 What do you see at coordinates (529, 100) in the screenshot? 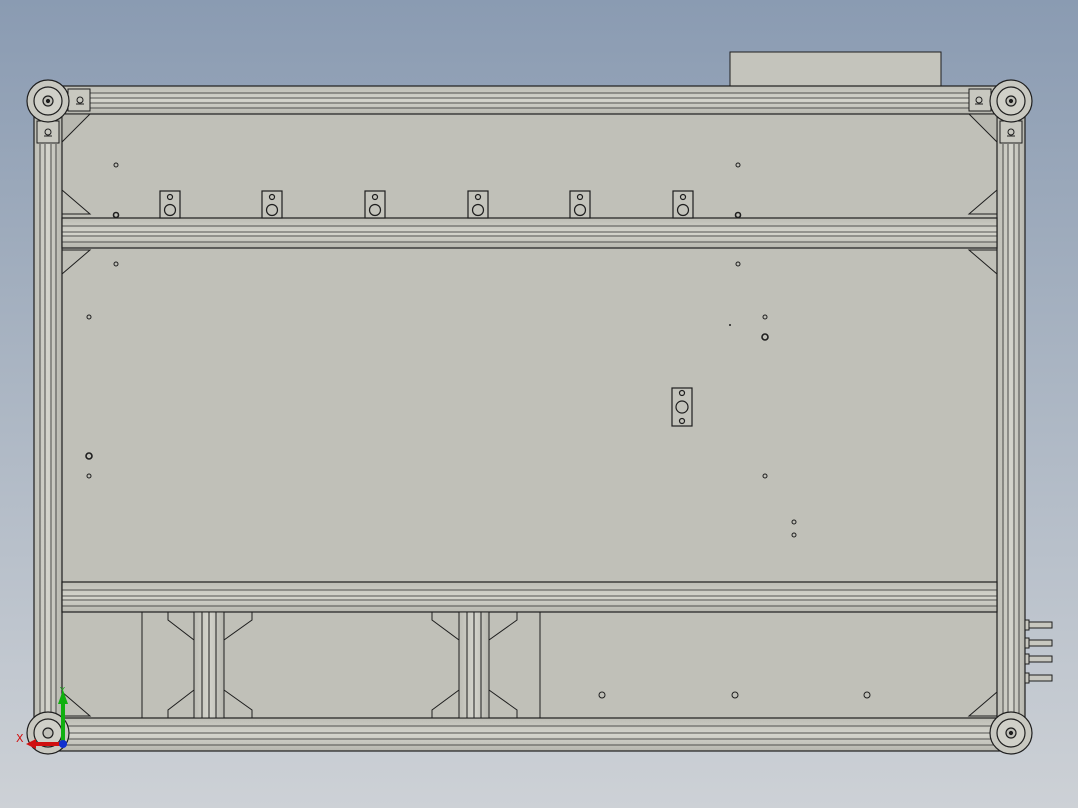
I see `top-profile` at bounding box center [529, 100].